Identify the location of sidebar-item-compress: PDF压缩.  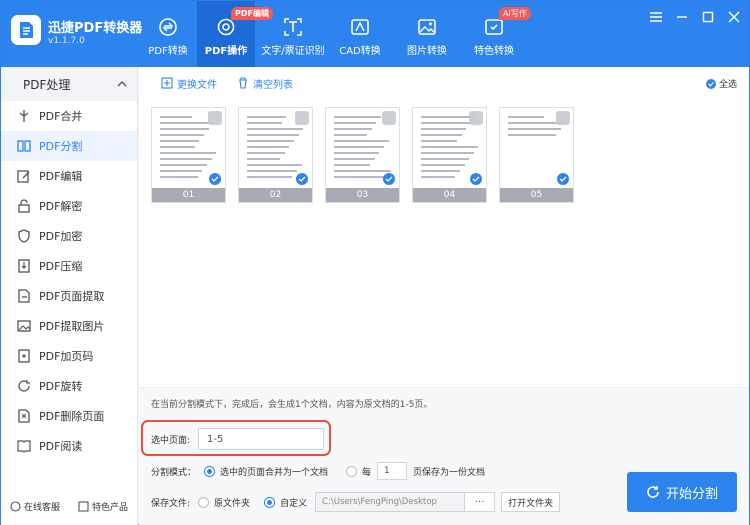
(69, 266).